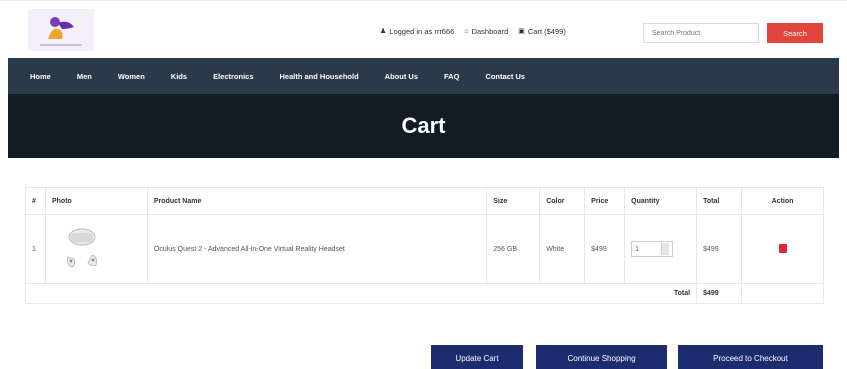  What do you see at coordinates (605, 249) in the screenshot?
I see `row-price: $499` at bounding box center [605, 249].